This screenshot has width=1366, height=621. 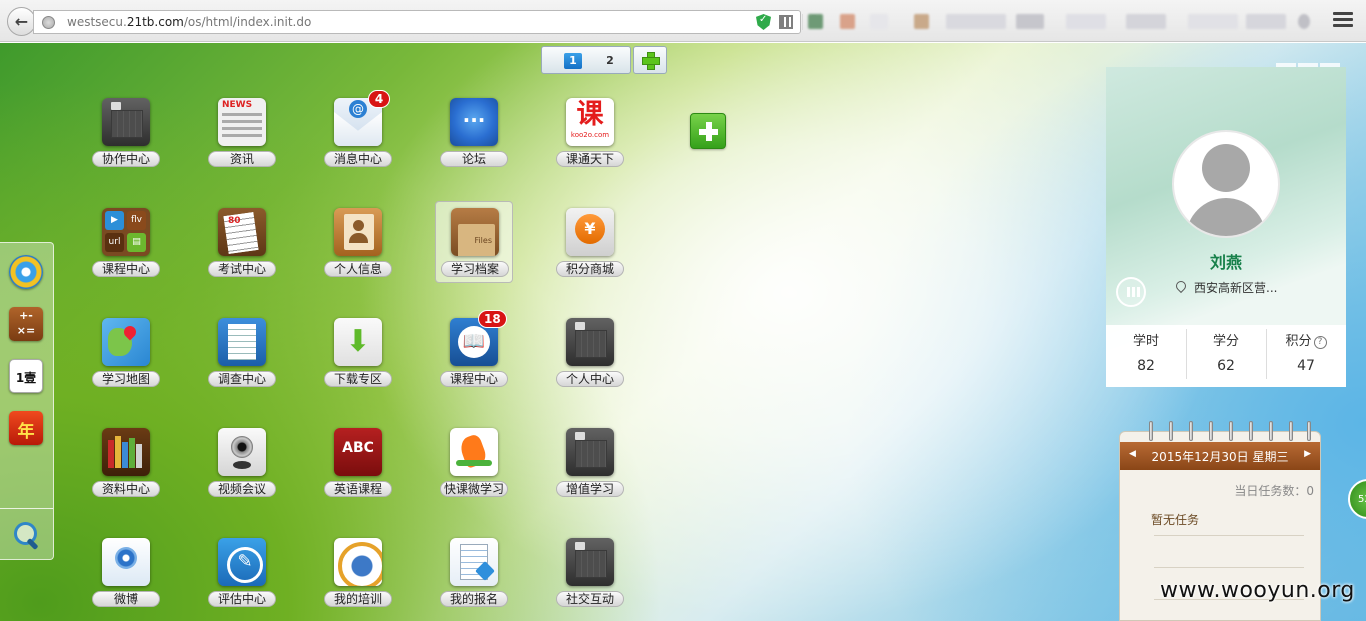 What do you see at coordinates (1306, 352) in the screenshot?
I see `stat-points: 积分? 47` at bounding box center [1306, 352].